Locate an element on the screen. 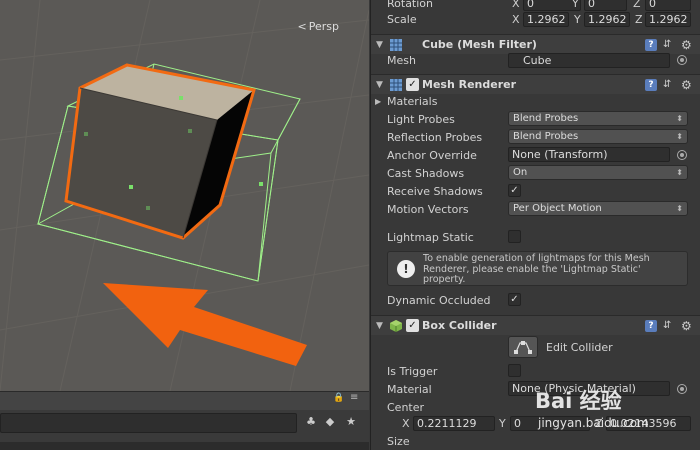 This screenshot has width=700, height=450. motion-vectors-dropdown: Per Object Motion ⬍ is located at coordinates (598, 208).